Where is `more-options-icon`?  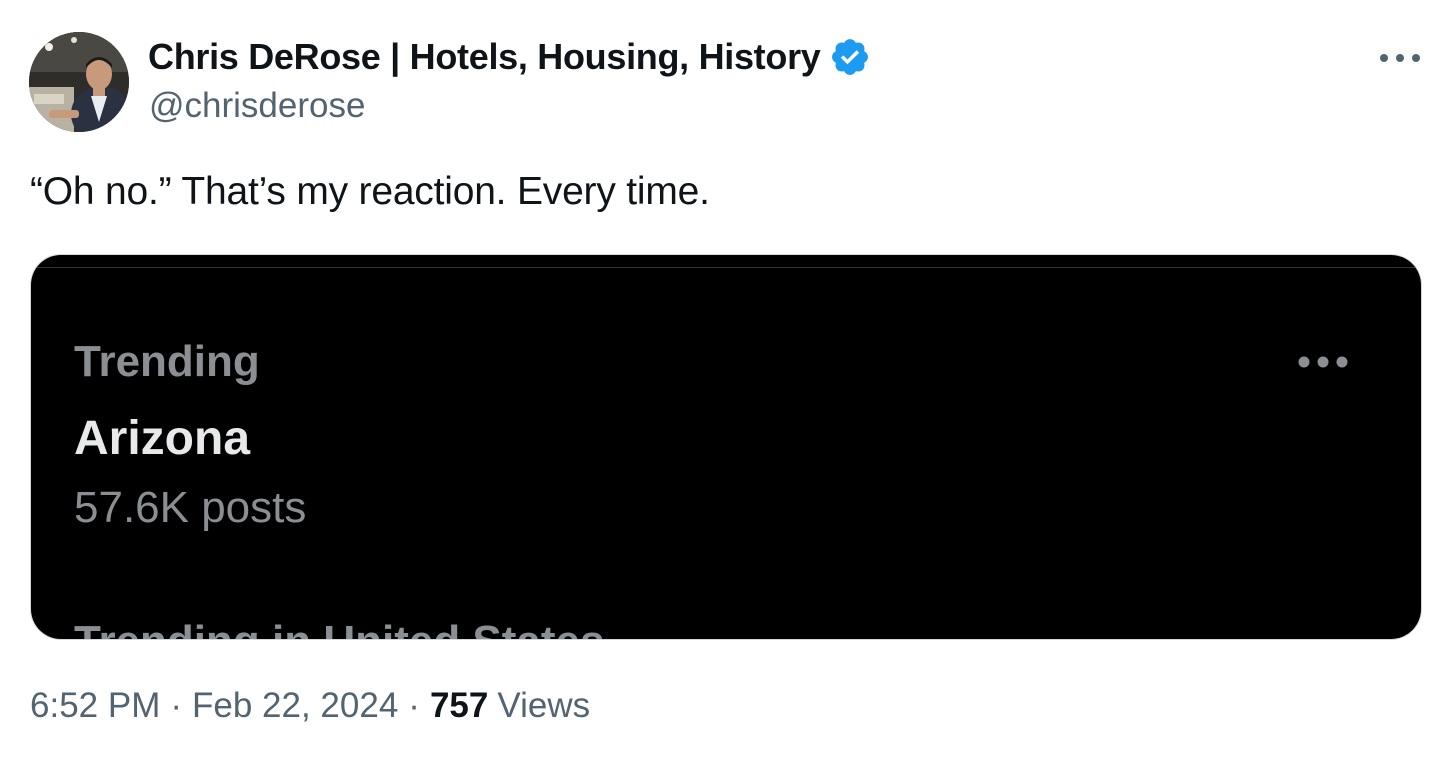
more-options-icon is located at coordinates (1400, 58).